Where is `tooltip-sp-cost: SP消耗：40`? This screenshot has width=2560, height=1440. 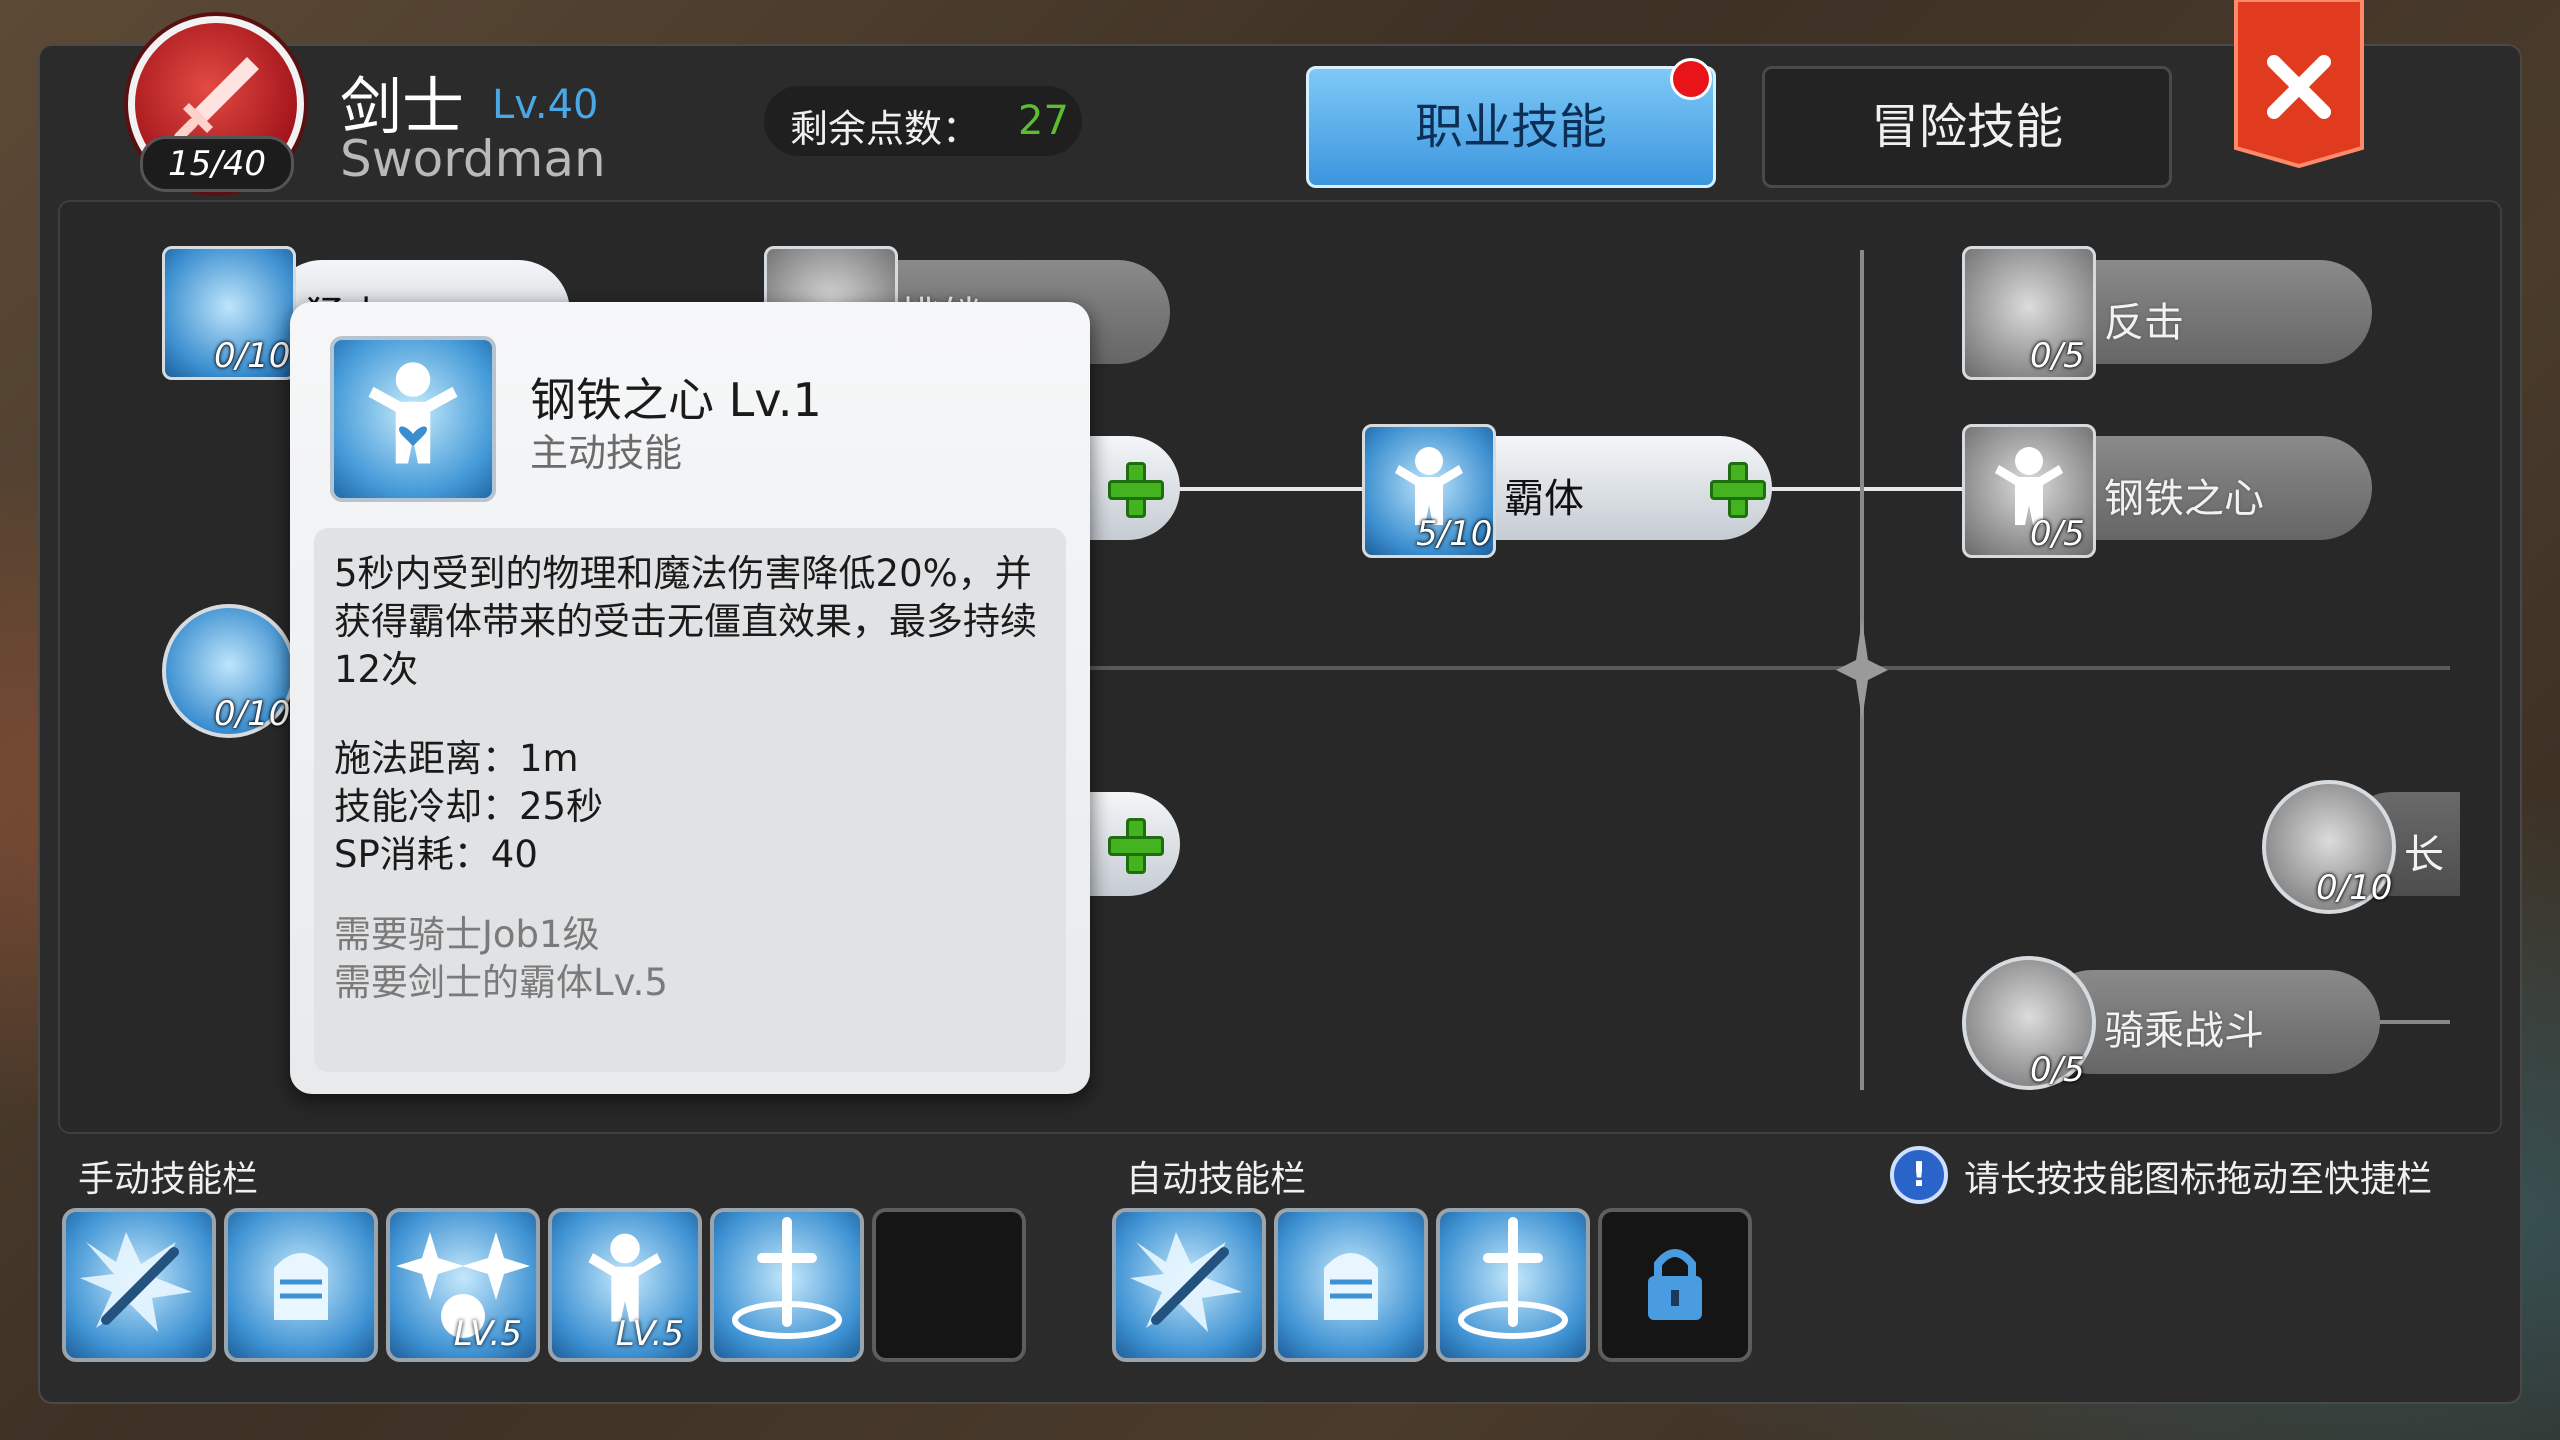
tooltip-sp-cost: SP消耗：40 is located at coordinates (436, 854).